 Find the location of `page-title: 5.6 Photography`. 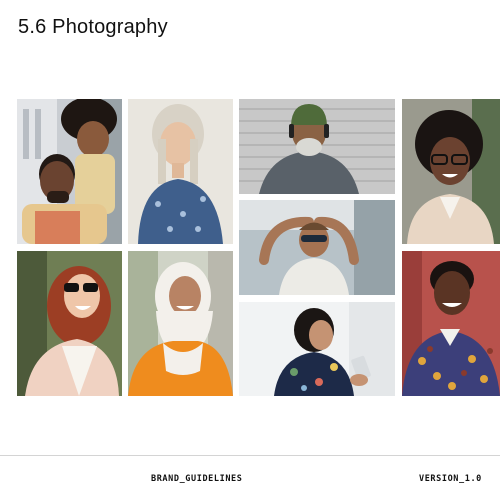

page-title: 5.6 Photography is located at coordinates (93, 27).